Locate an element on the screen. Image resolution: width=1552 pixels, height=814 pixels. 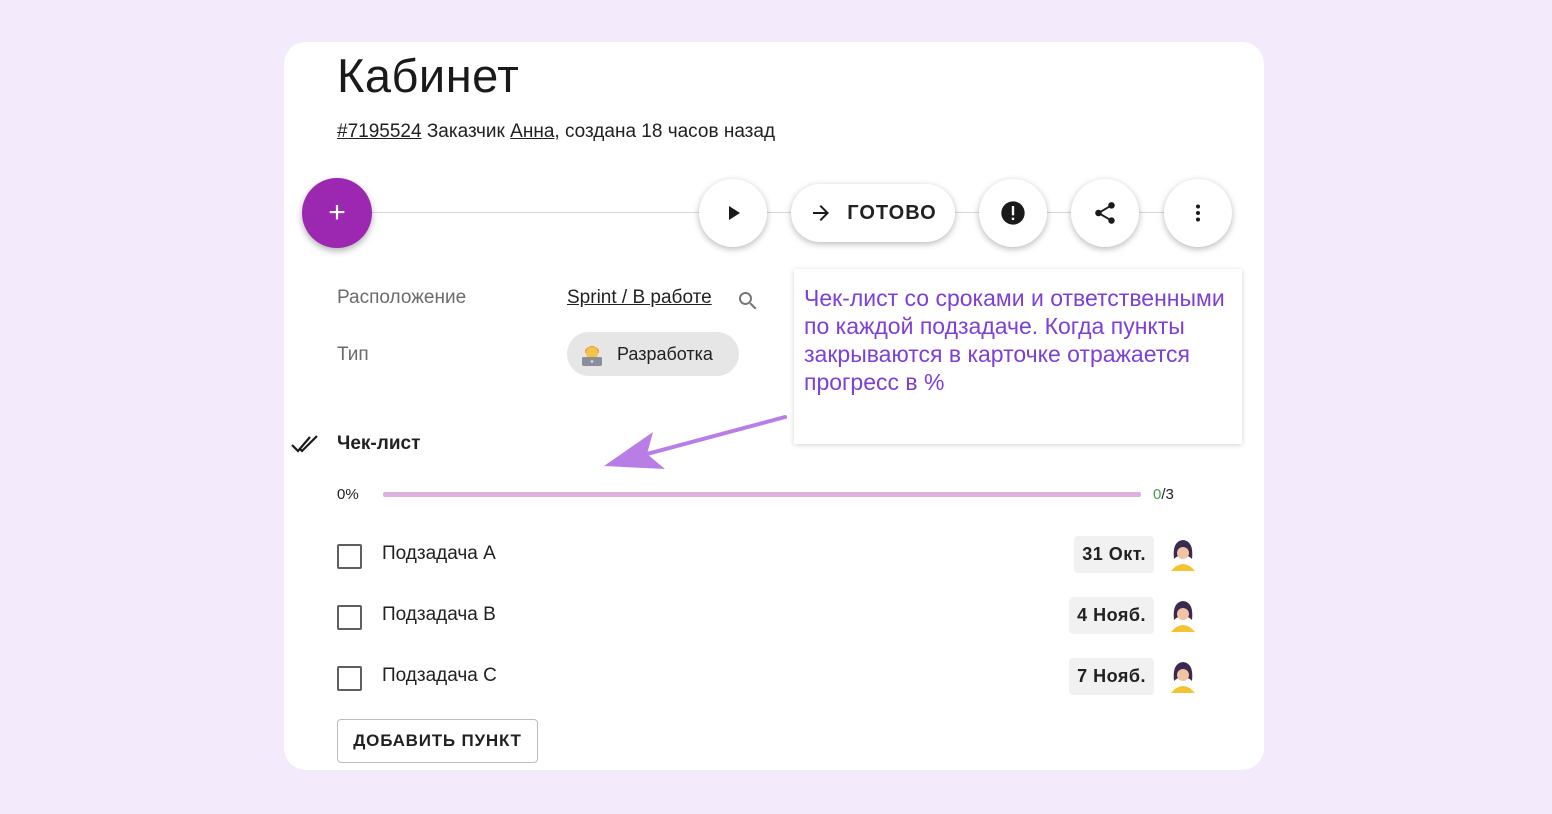
priority-button is located at coordinates (1013, 213).